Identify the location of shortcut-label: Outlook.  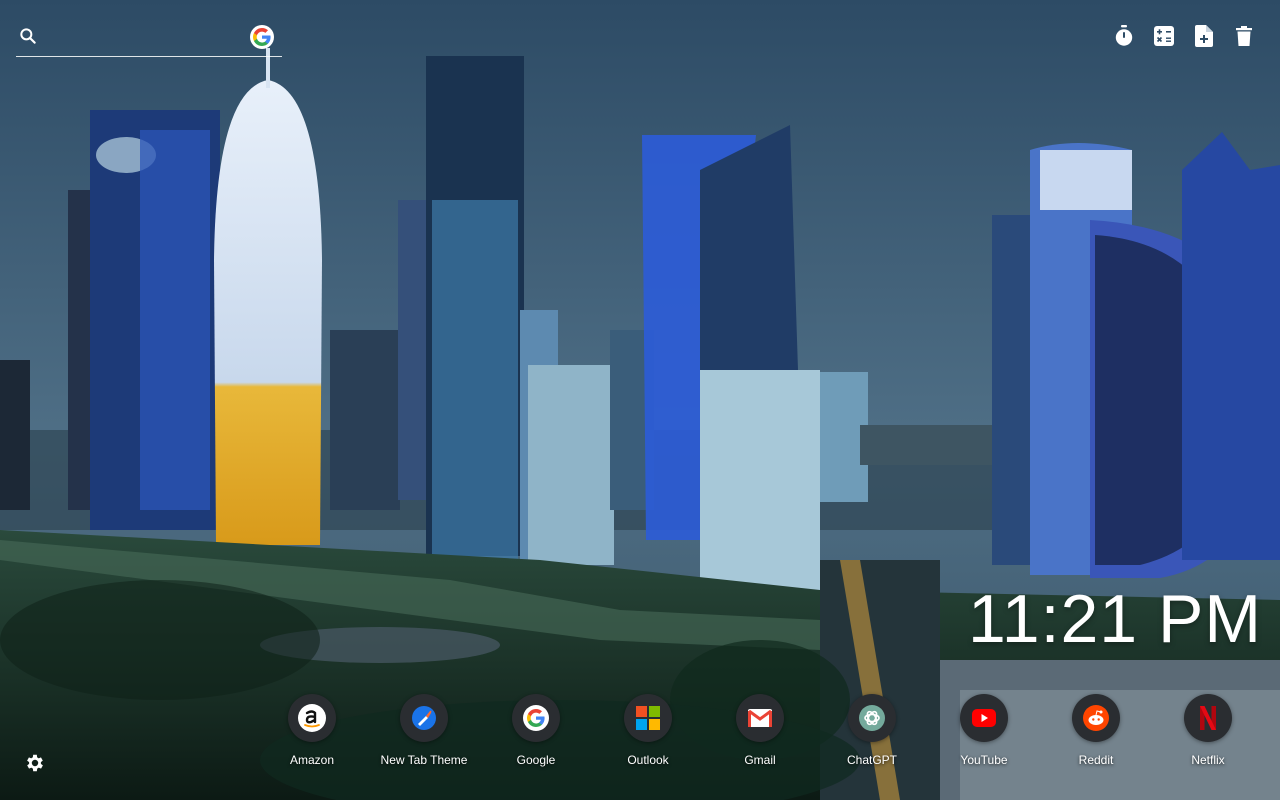
(648, 760).